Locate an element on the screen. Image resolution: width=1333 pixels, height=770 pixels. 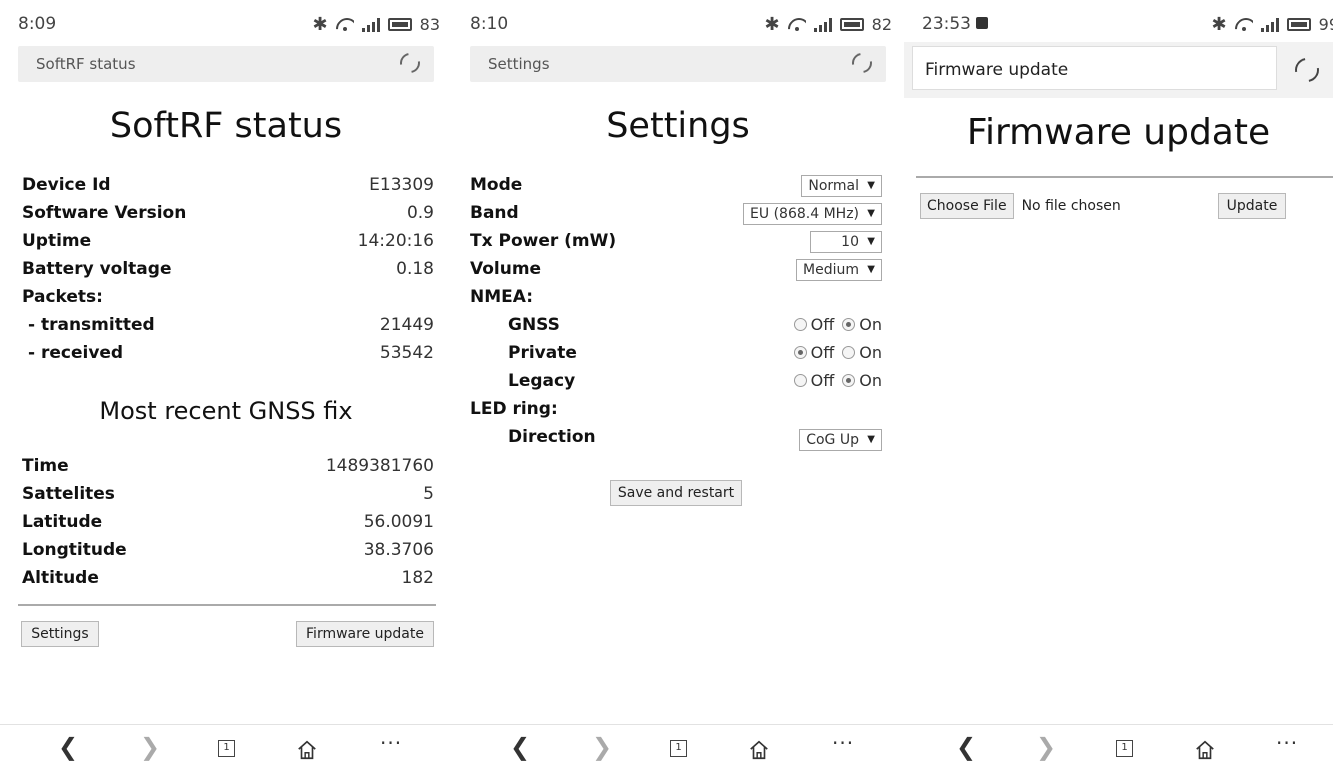
row-value: 5 is located at coordinates (428, 494).